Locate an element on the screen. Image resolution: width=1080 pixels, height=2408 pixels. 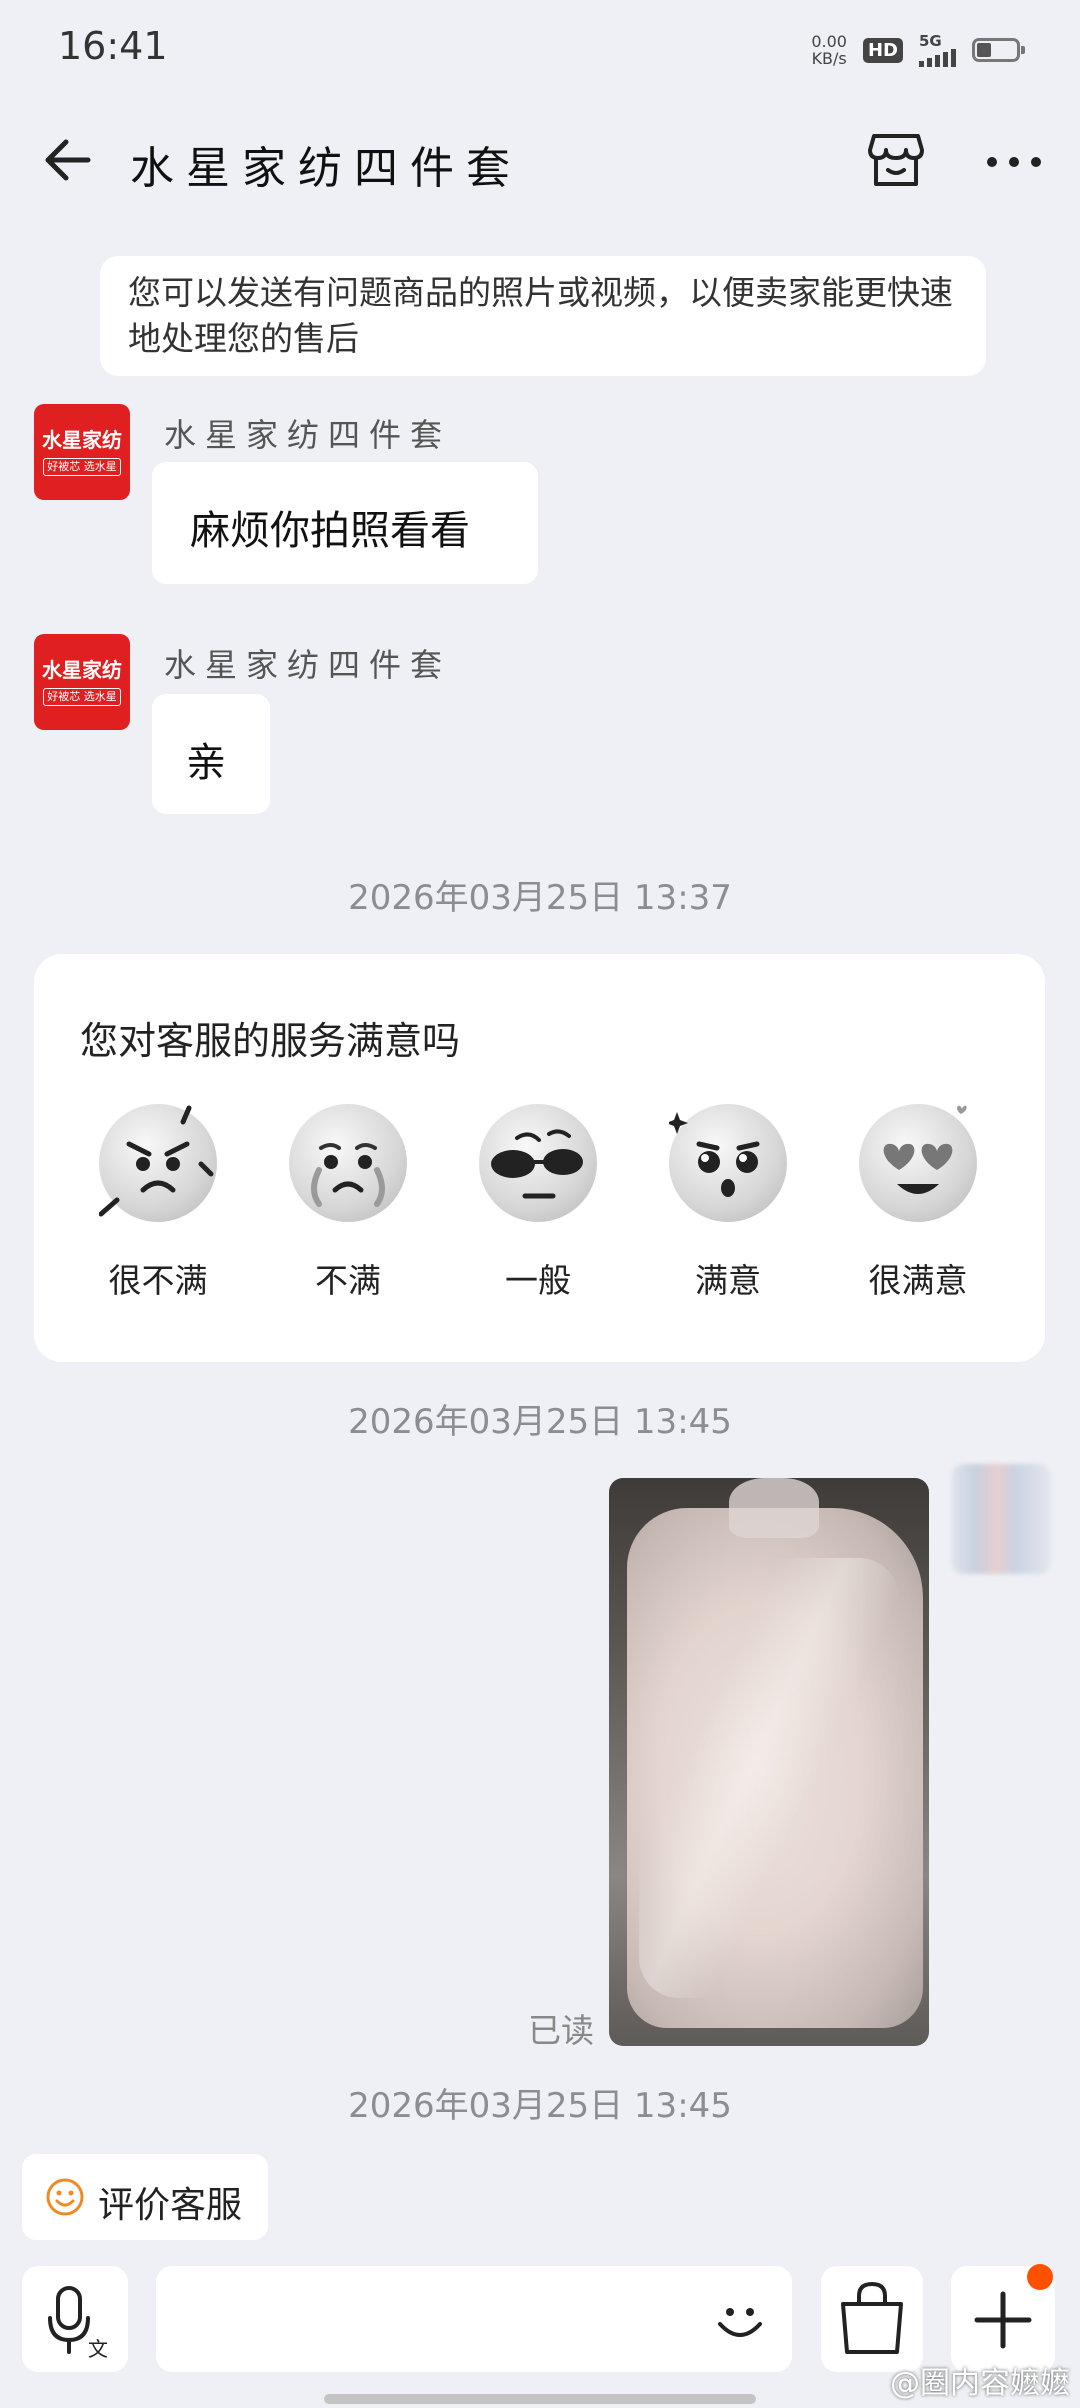
crying-face-icon is located at coordinates (348, 1163).